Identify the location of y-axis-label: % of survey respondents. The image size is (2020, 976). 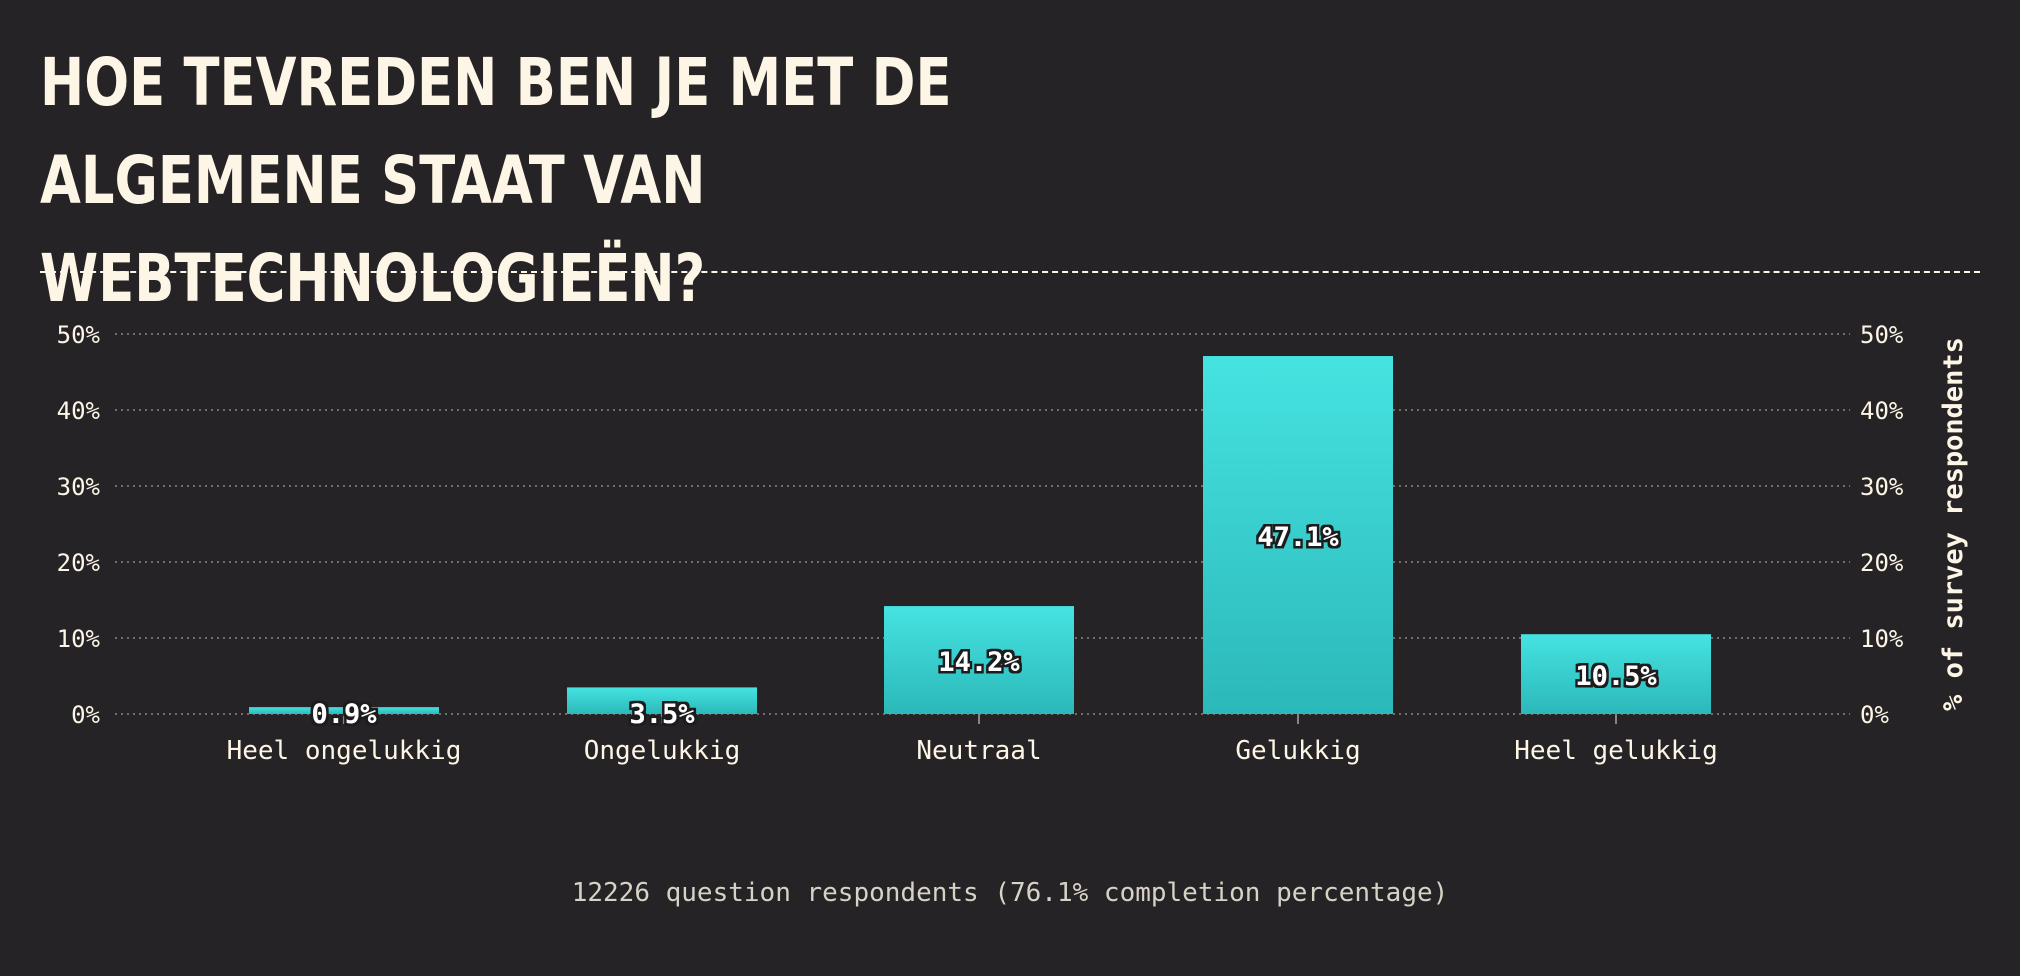
(1953, 524).